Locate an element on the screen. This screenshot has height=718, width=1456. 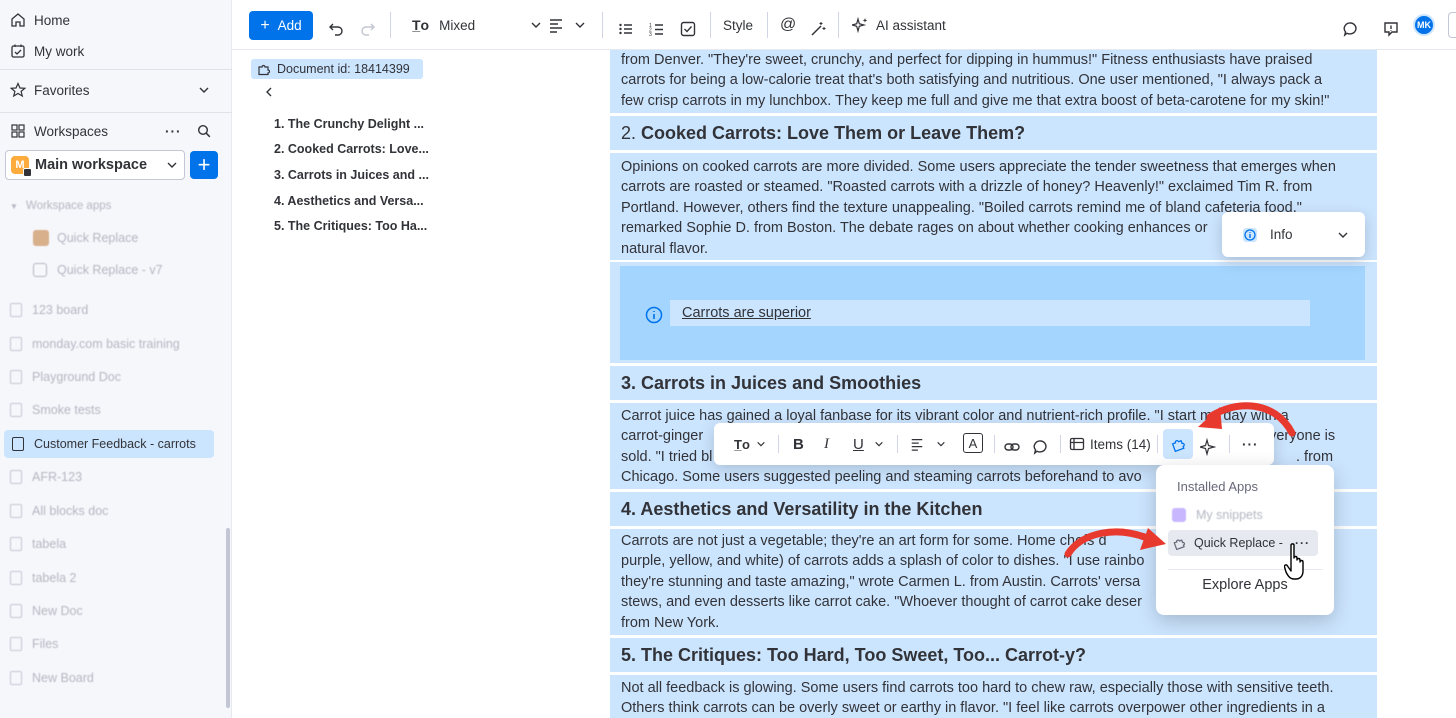
puzzle-icon is located at coordinates (1178, 445).